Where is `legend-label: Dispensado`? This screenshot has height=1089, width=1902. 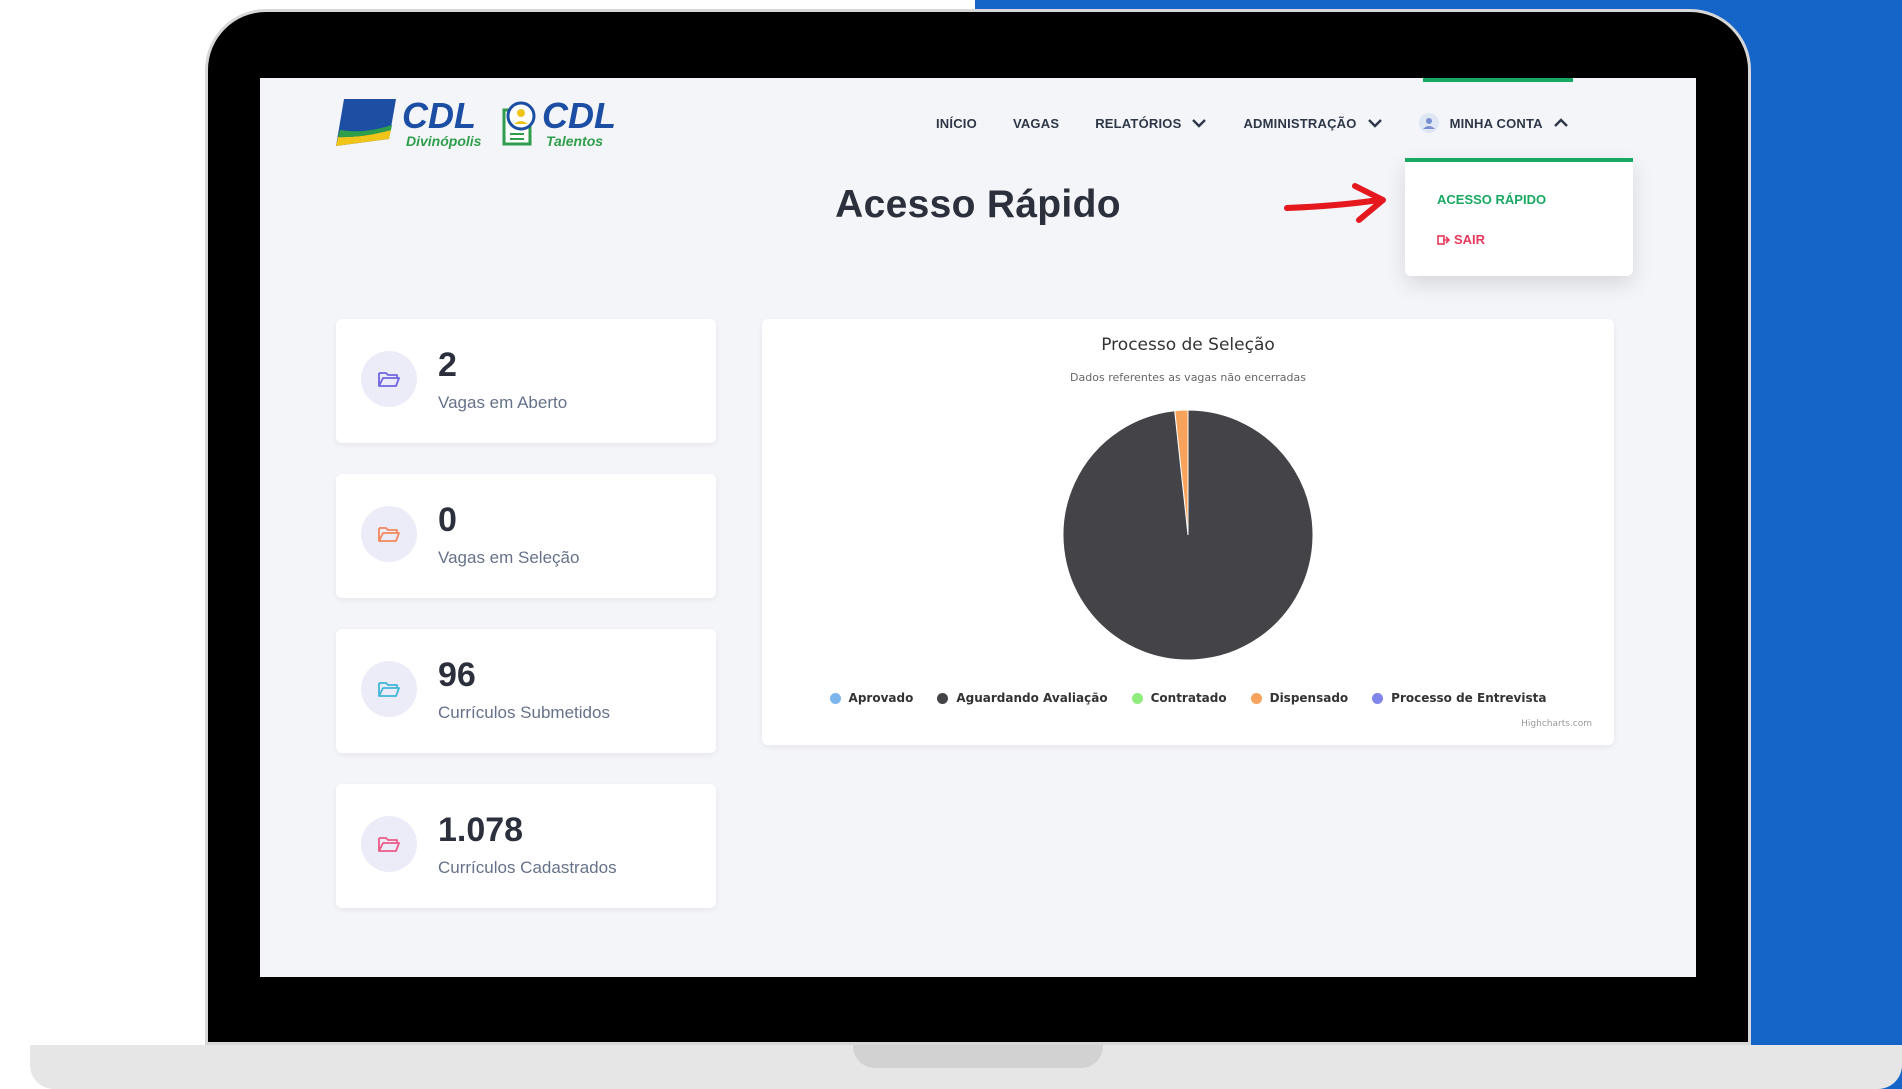
legend-label: Dispensado is located at coordinates (1309, 698).